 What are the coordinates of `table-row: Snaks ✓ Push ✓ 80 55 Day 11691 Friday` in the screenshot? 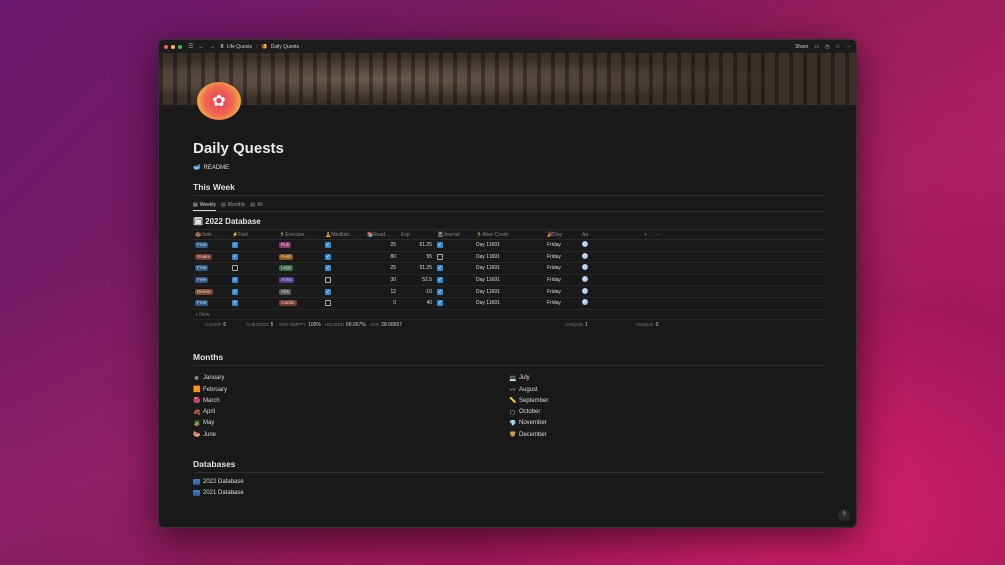 It's located at (509, 257).